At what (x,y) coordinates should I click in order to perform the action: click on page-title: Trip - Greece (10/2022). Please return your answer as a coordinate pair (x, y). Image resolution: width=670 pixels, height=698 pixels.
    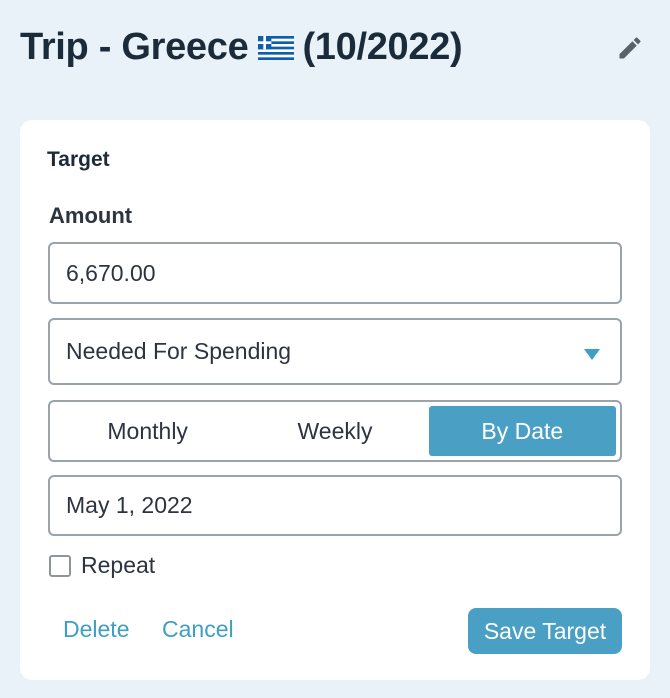
    Looking at the image, I should click on (241, 47).